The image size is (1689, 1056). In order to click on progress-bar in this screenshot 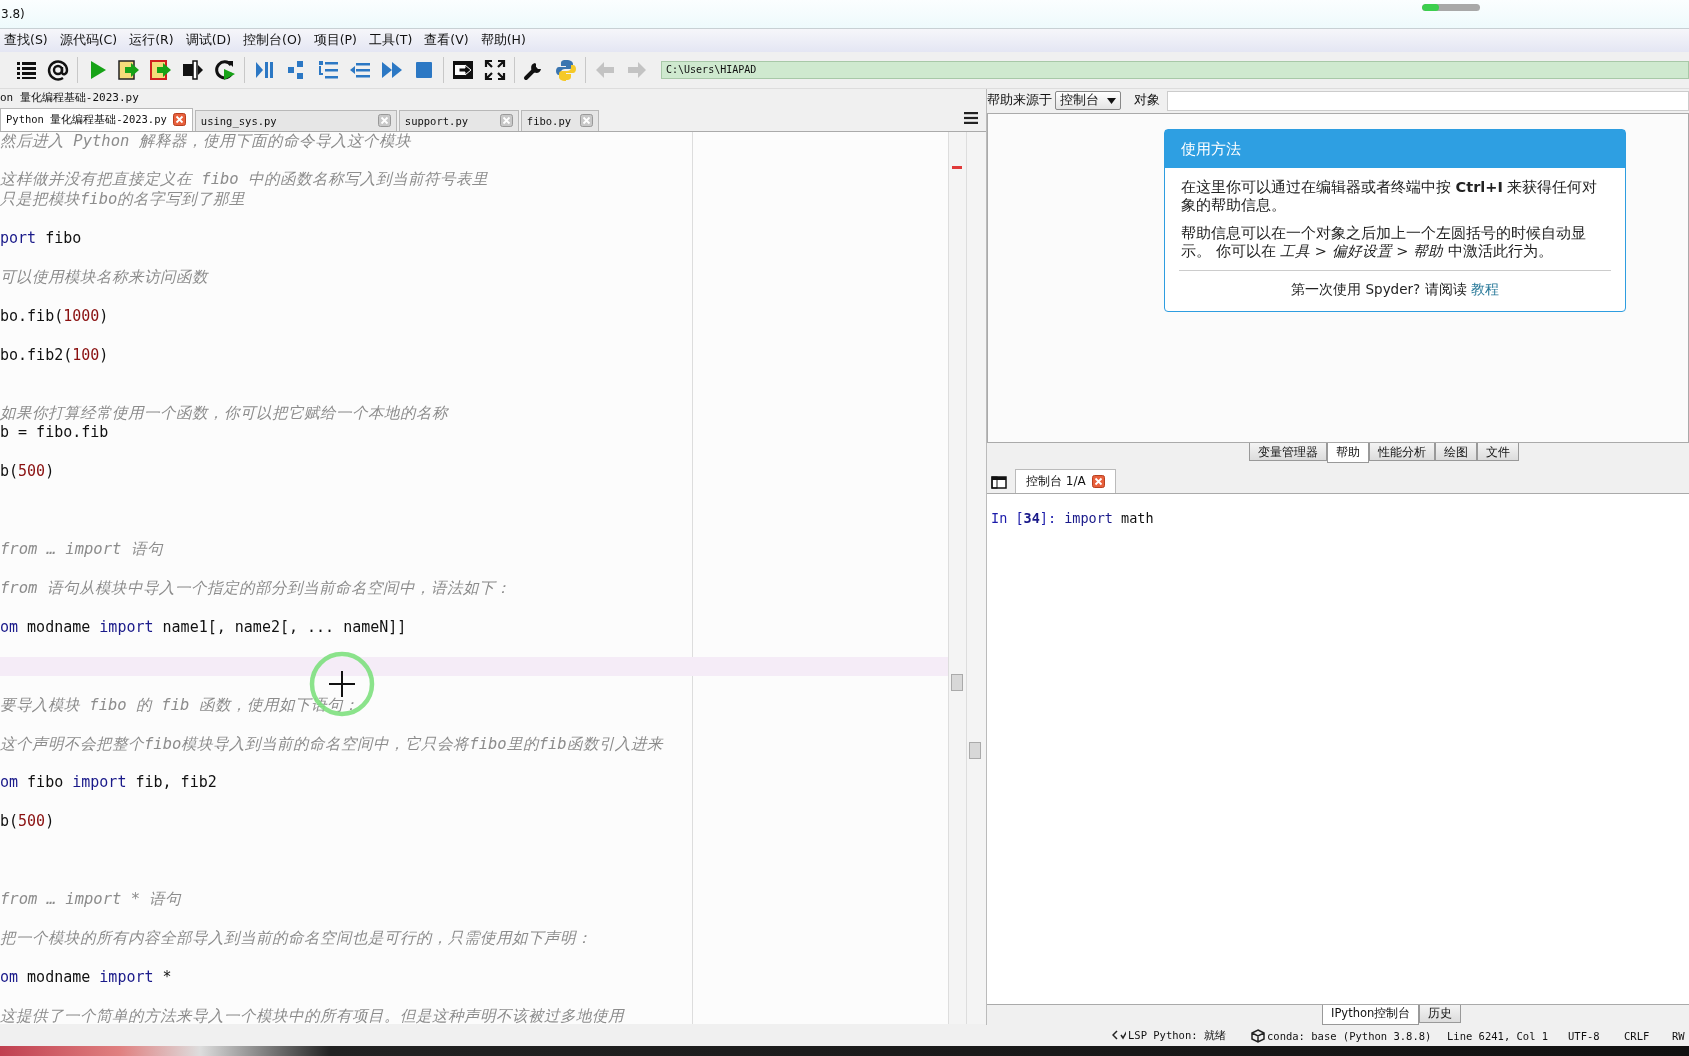, I will do `click(1451, 7)`.